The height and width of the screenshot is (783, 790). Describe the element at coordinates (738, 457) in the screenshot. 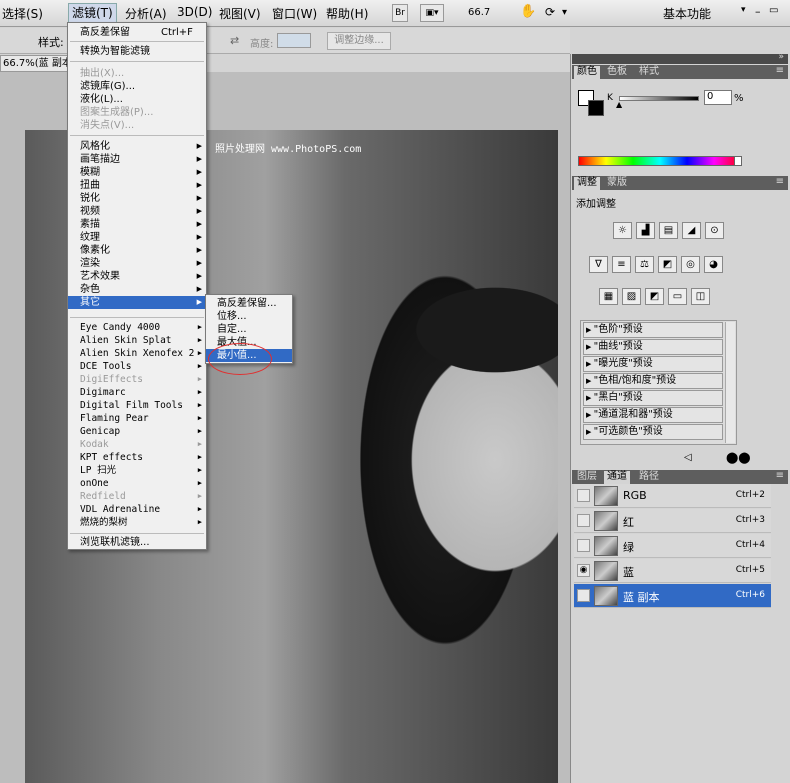

I see `layers-adjust-icon: ⬤⬤` at that location.